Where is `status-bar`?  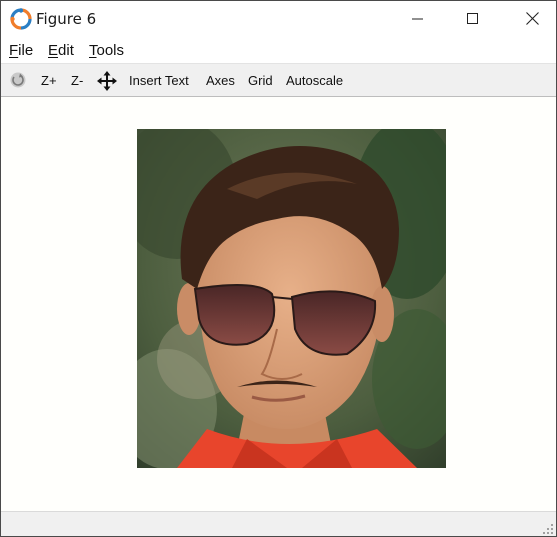 status-bar is located at coordinates (278, 523).